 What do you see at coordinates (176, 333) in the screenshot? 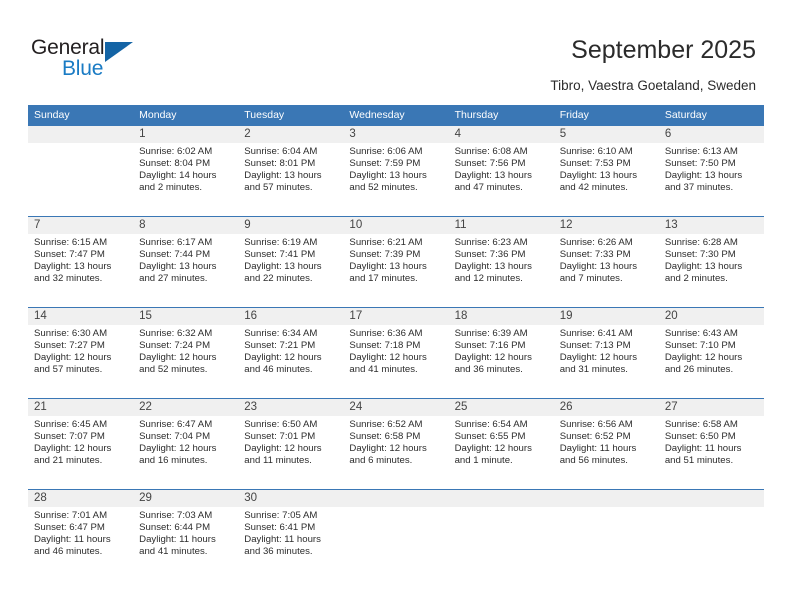
I see `sunrise-time: Sunrise: 6:32 AM` at bounding box center [176, 333].